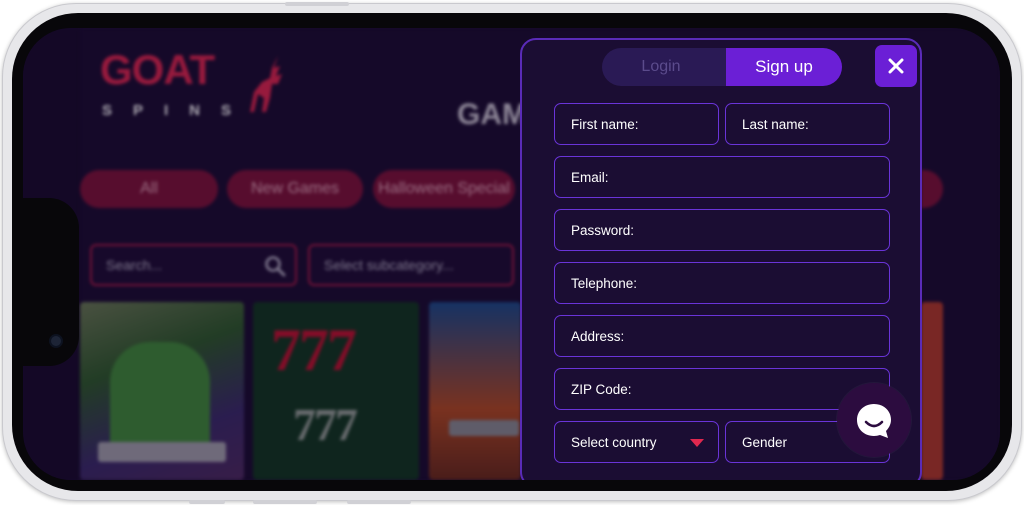 This screenshot has width=1024, height=505. Describe the element at coordinates (598, 336) in the screenshot. I see `address-label: Address:` at that location.